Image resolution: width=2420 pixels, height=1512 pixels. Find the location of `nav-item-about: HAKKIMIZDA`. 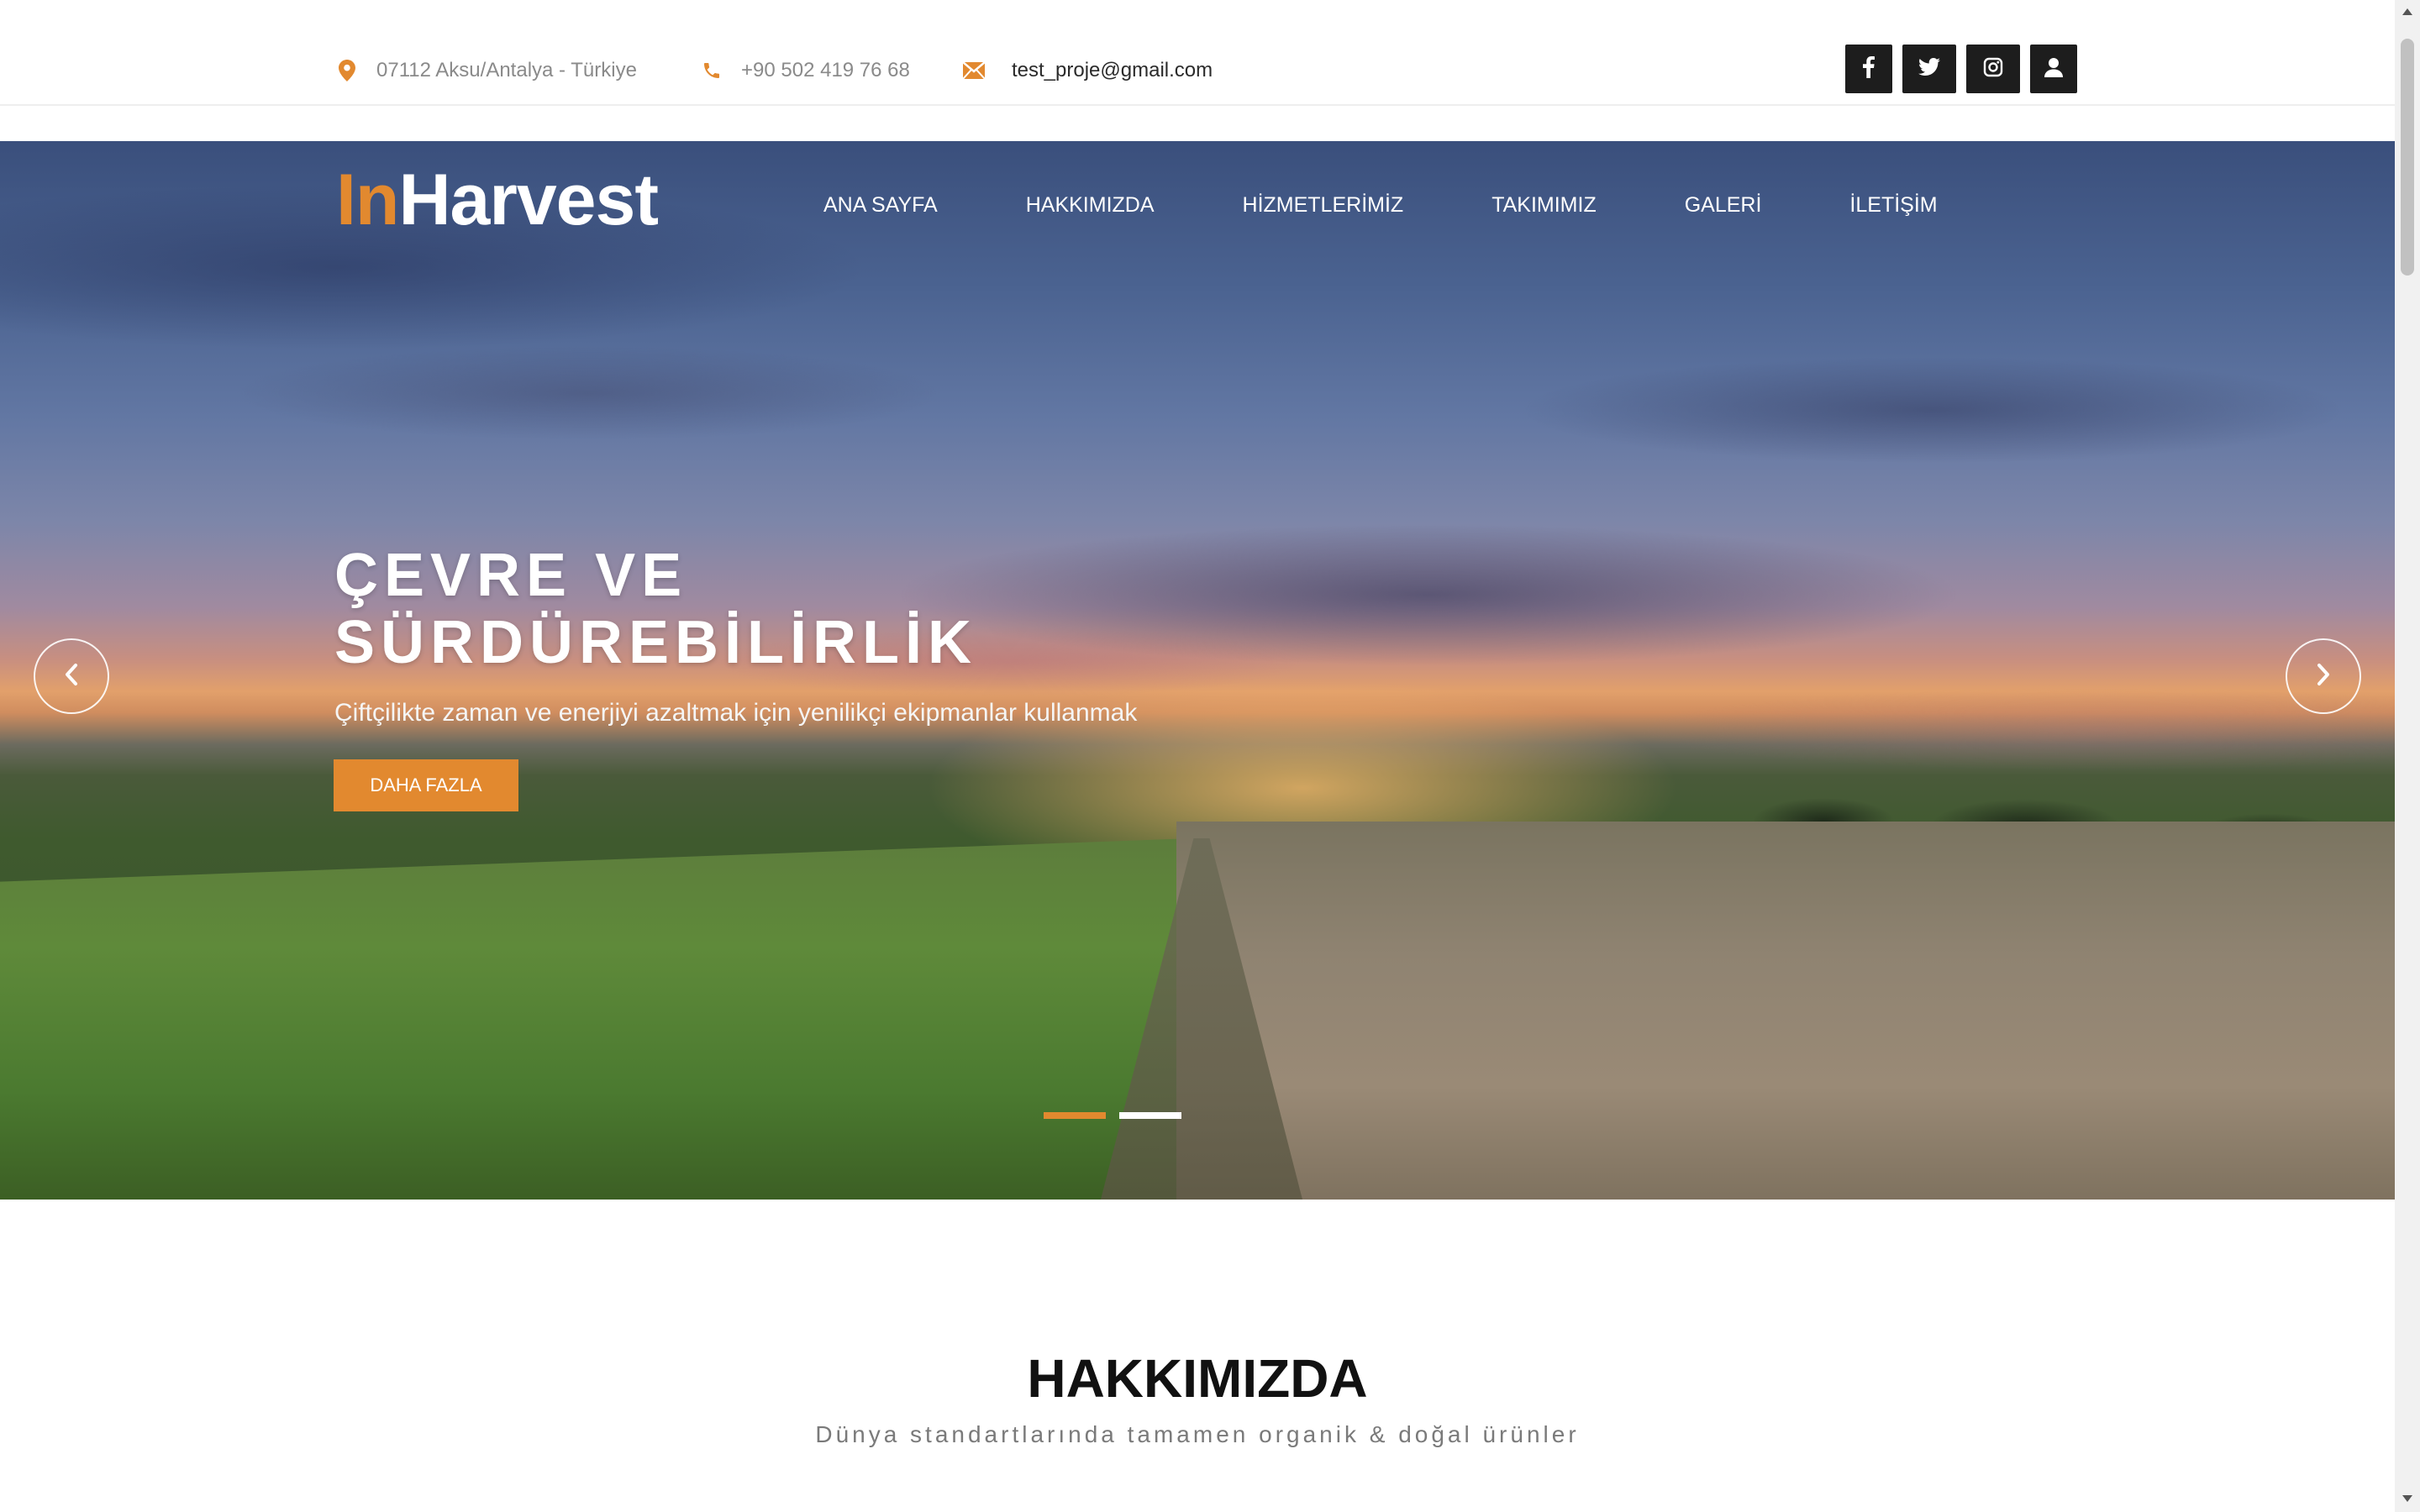

nav-item-about: HAKKIMIZDA is located at coordinates (1090, 205).